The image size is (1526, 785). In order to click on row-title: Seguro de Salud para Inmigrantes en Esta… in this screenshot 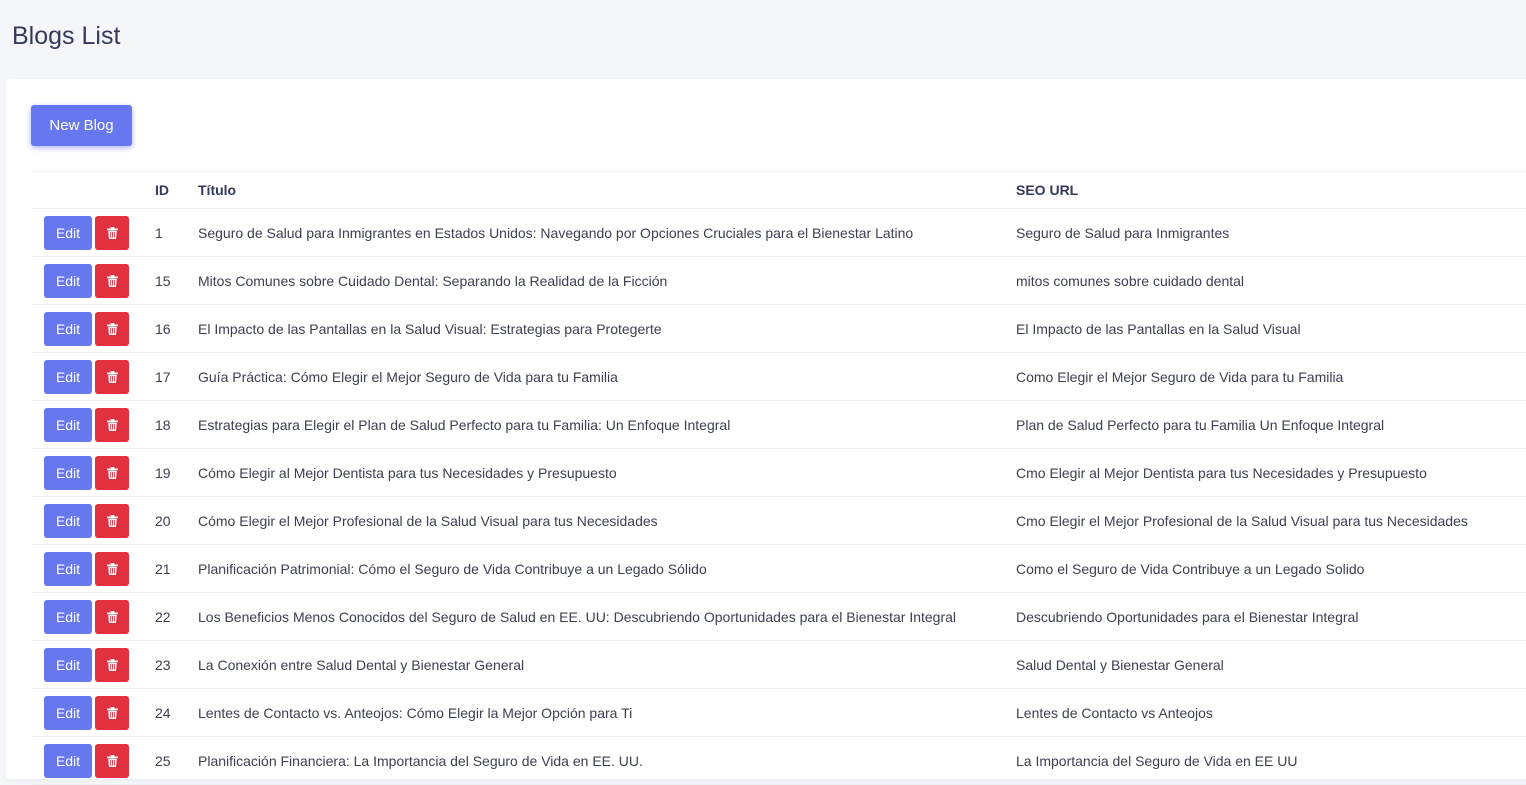, I will do `click(607, 232)`.